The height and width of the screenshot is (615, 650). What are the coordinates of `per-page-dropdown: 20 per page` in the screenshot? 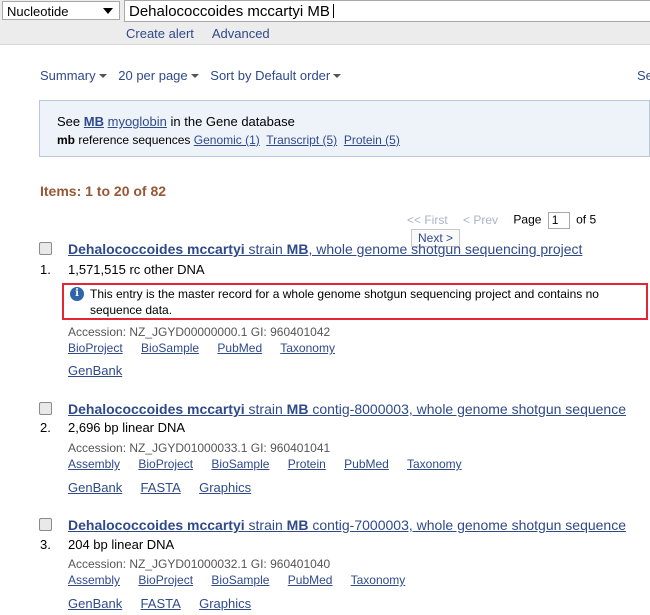 It's located at (158, 75).